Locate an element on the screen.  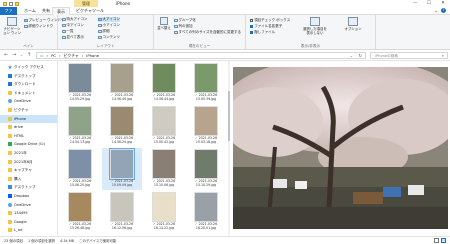
tab-view: 表示 is located at coordinates (61, 11).